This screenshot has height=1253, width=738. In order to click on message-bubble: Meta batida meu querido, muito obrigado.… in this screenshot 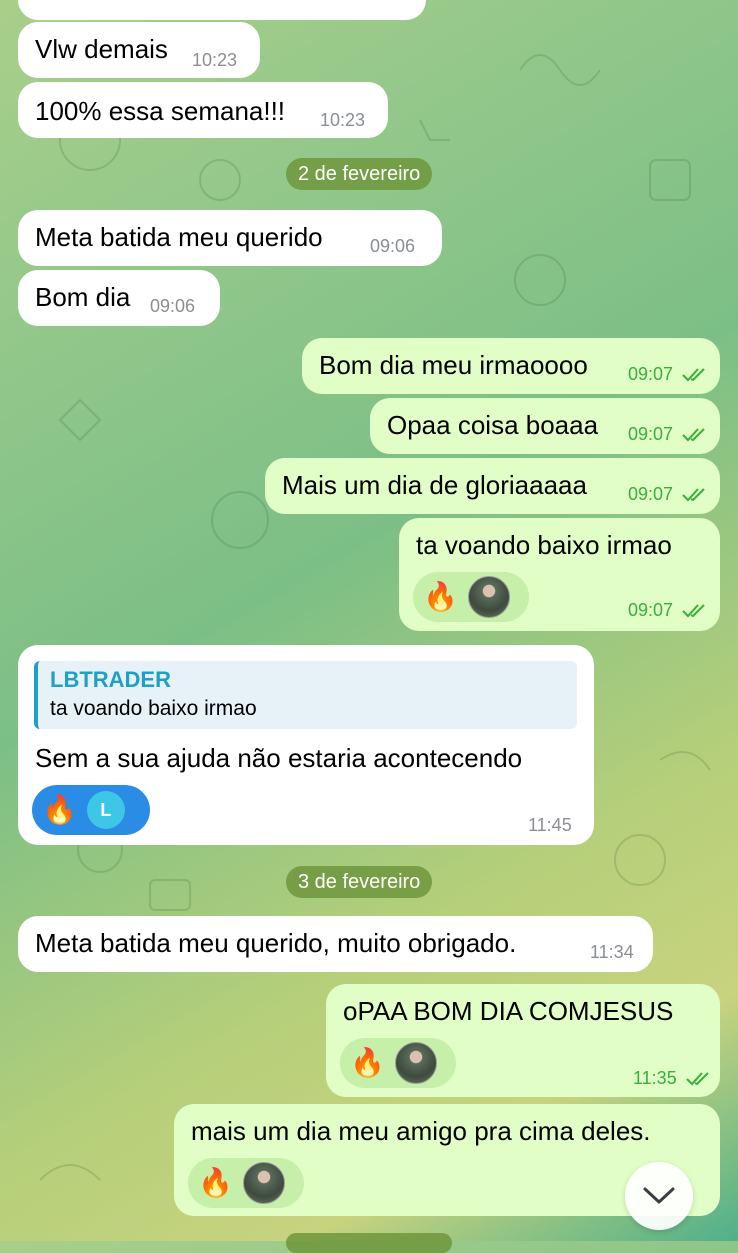, I will do `click(335, 944)`.